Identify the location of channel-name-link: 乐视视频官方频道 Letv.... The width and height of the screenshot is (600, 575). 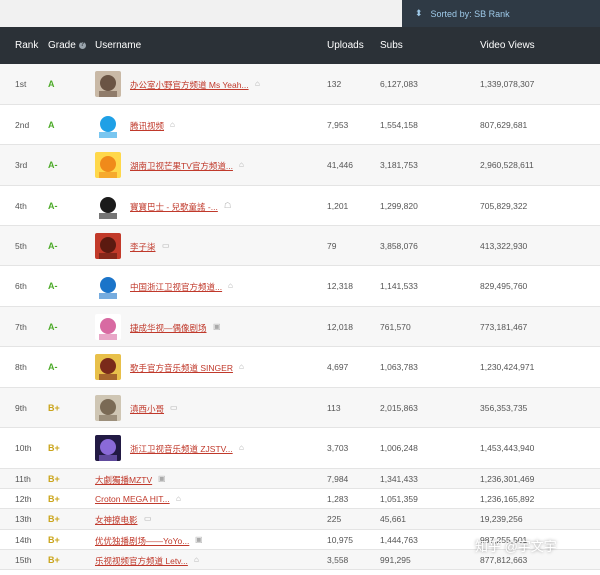
(141, 561).